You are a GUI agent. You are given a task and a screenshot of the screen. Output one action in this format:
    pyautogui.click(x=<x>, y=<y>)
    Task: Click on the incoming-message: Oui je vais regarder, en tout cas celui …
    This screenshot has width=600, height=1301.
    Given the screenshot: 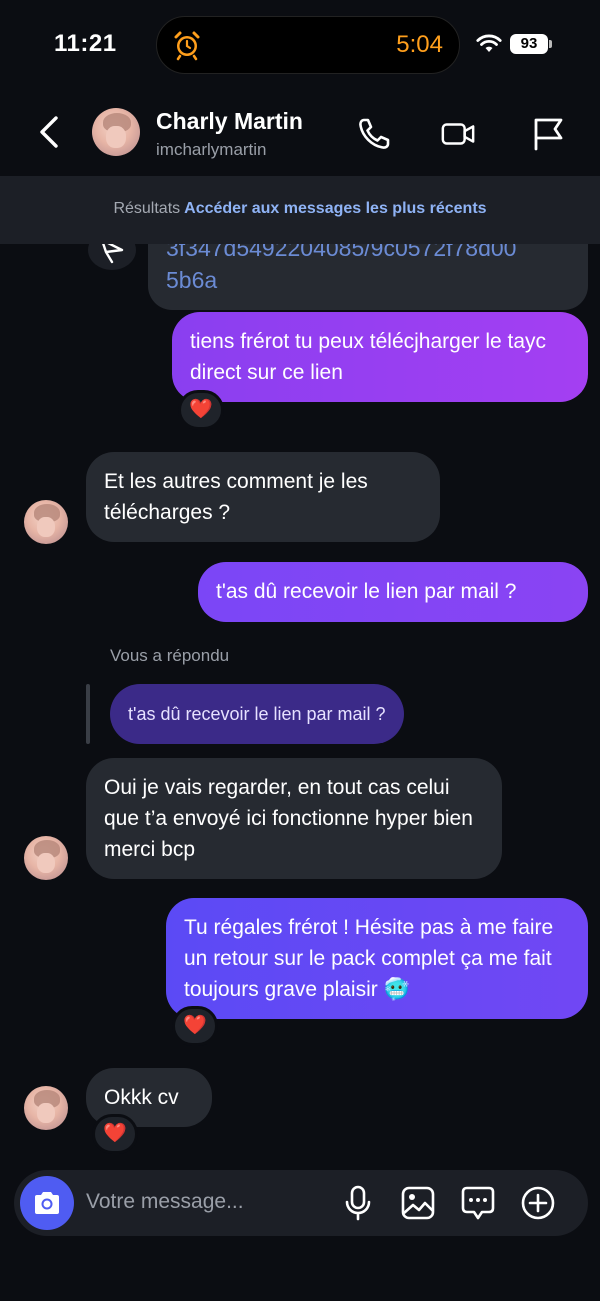 What is the action you would take?
    pyautogui.click(x=294, y=818)
    